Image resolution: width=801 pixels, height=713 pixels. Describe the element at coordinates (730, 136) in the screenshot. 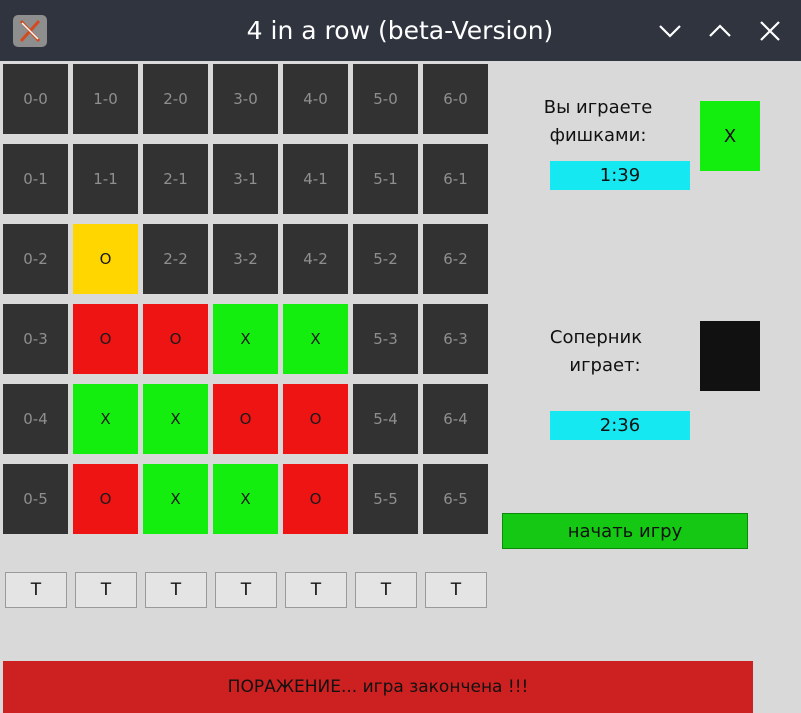

I see `player-piece-indicator: X` at that location.